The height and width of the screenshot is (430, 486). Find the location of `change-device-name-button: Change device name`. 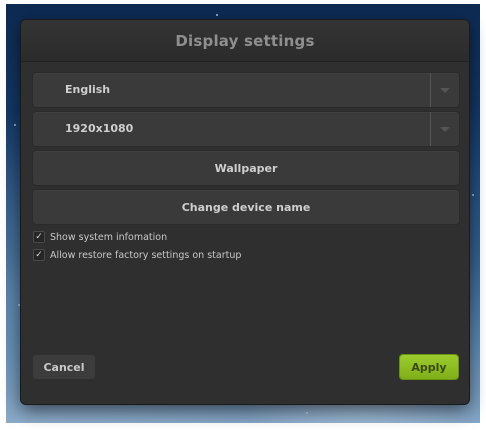

change-device-name-button: Change device name is located at coordinates (246, 207).